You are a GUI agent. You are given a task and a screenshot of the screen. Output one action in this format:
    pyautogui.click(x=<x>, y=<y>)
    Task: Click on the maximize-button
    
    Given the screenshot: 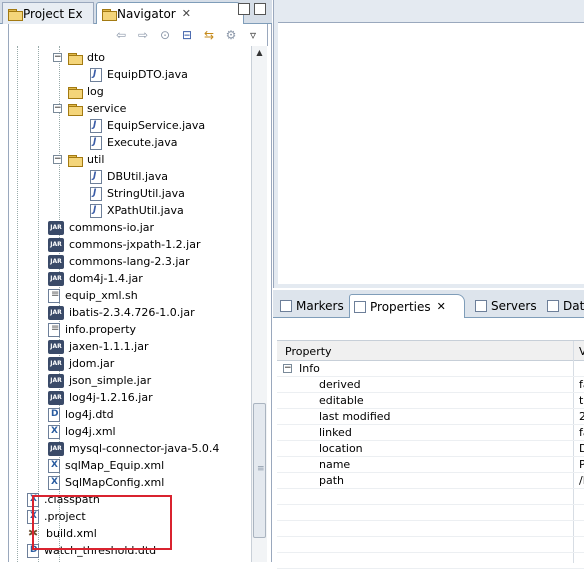 What is the action you would take?
    pyautogui.click(x=260, y=9)
    